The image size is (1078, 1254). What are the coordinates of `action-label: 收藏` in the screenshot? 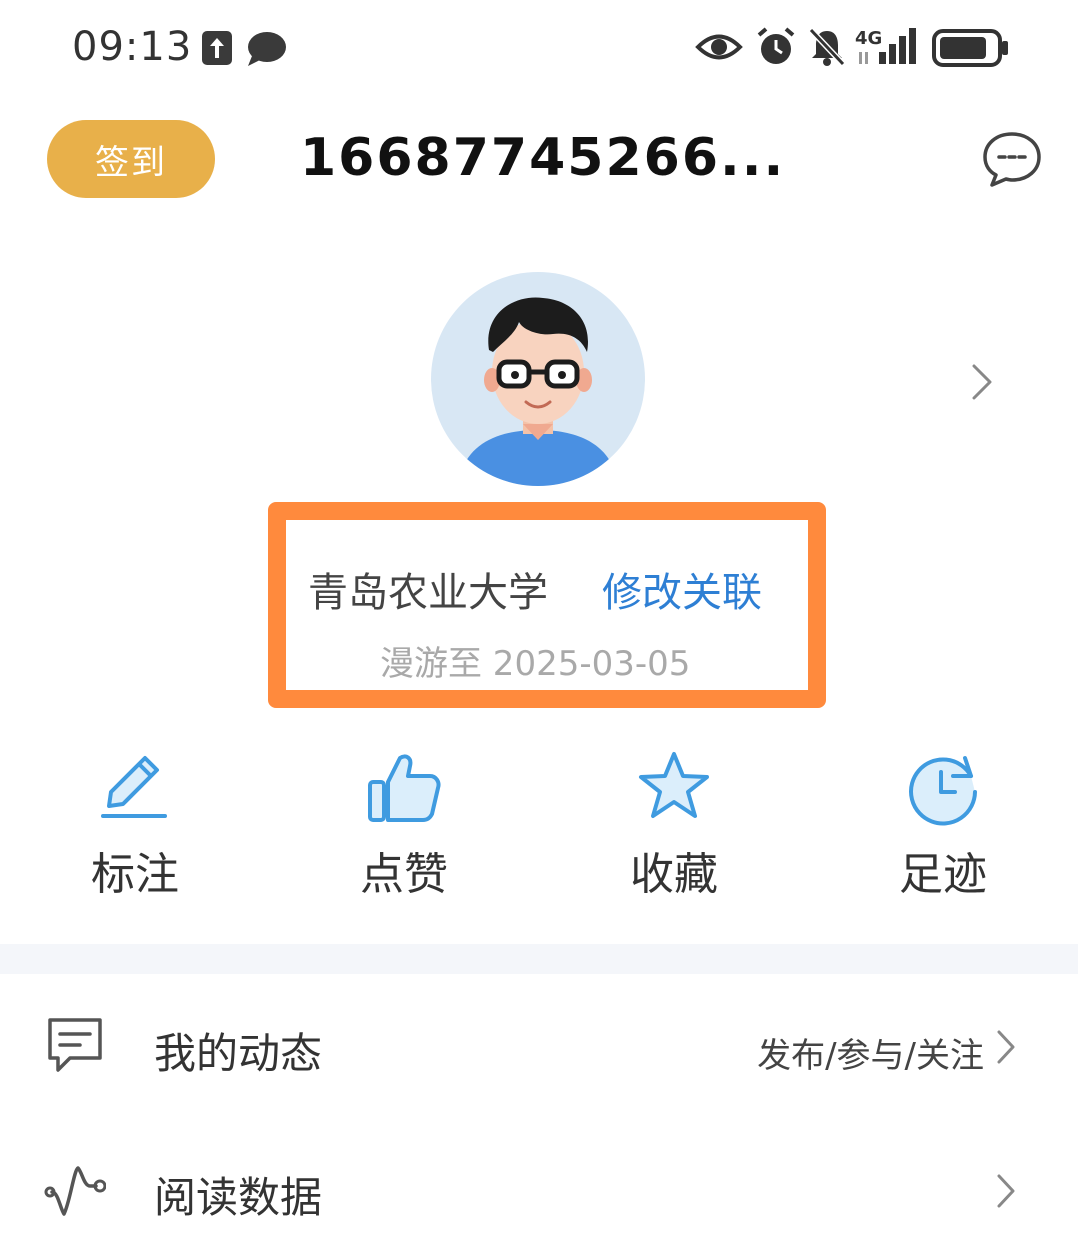 It's located at (674, 874).